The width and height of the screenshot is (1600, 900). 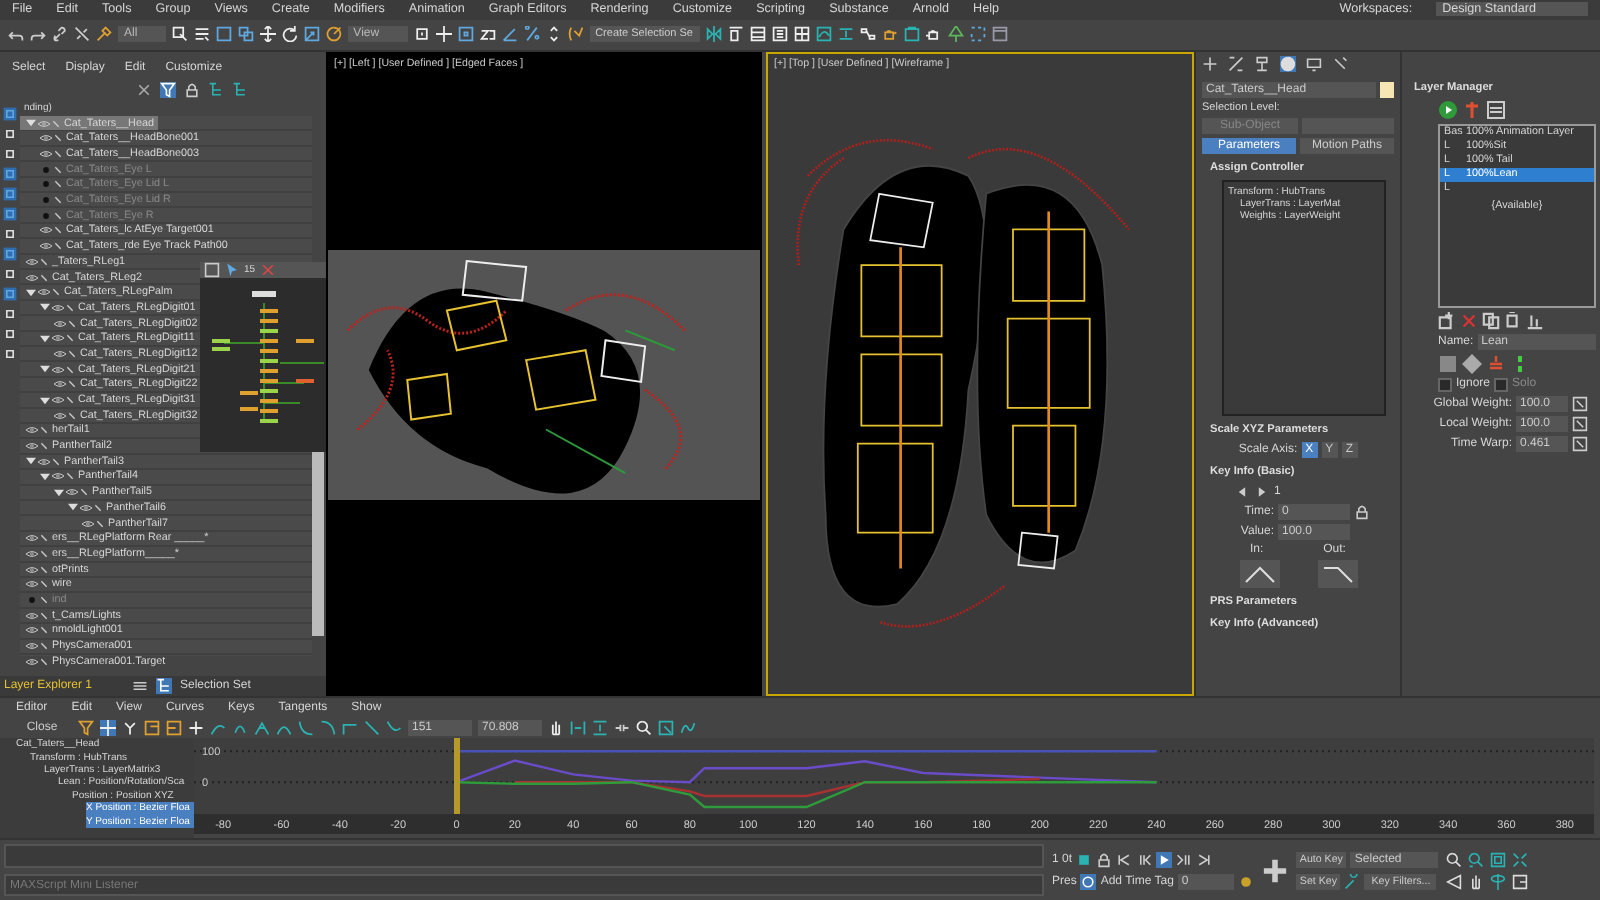 I want to click on bind-icon, so click(x=104, y=34).